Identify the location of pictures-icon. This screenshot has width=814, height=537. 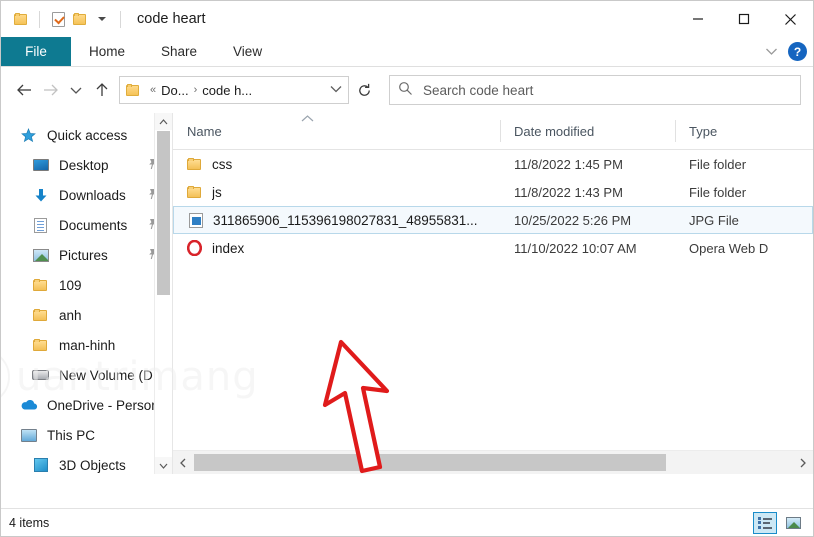
(40, 255).